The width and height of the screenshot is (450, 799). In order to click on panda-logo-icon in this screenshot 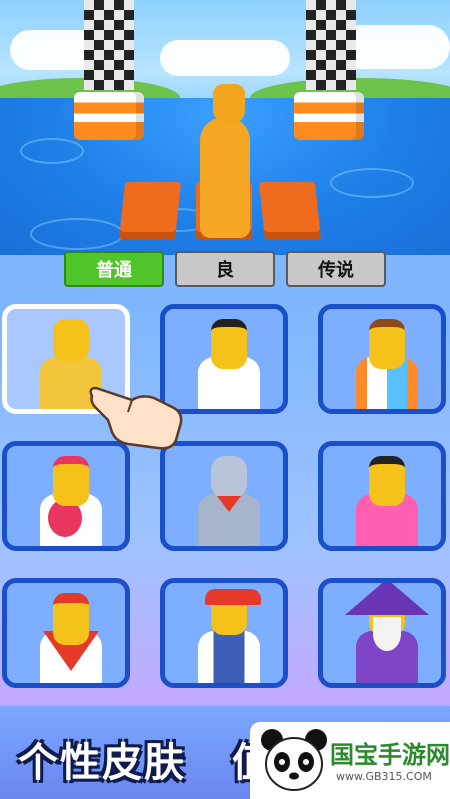, I will do `click(294, 760)`.